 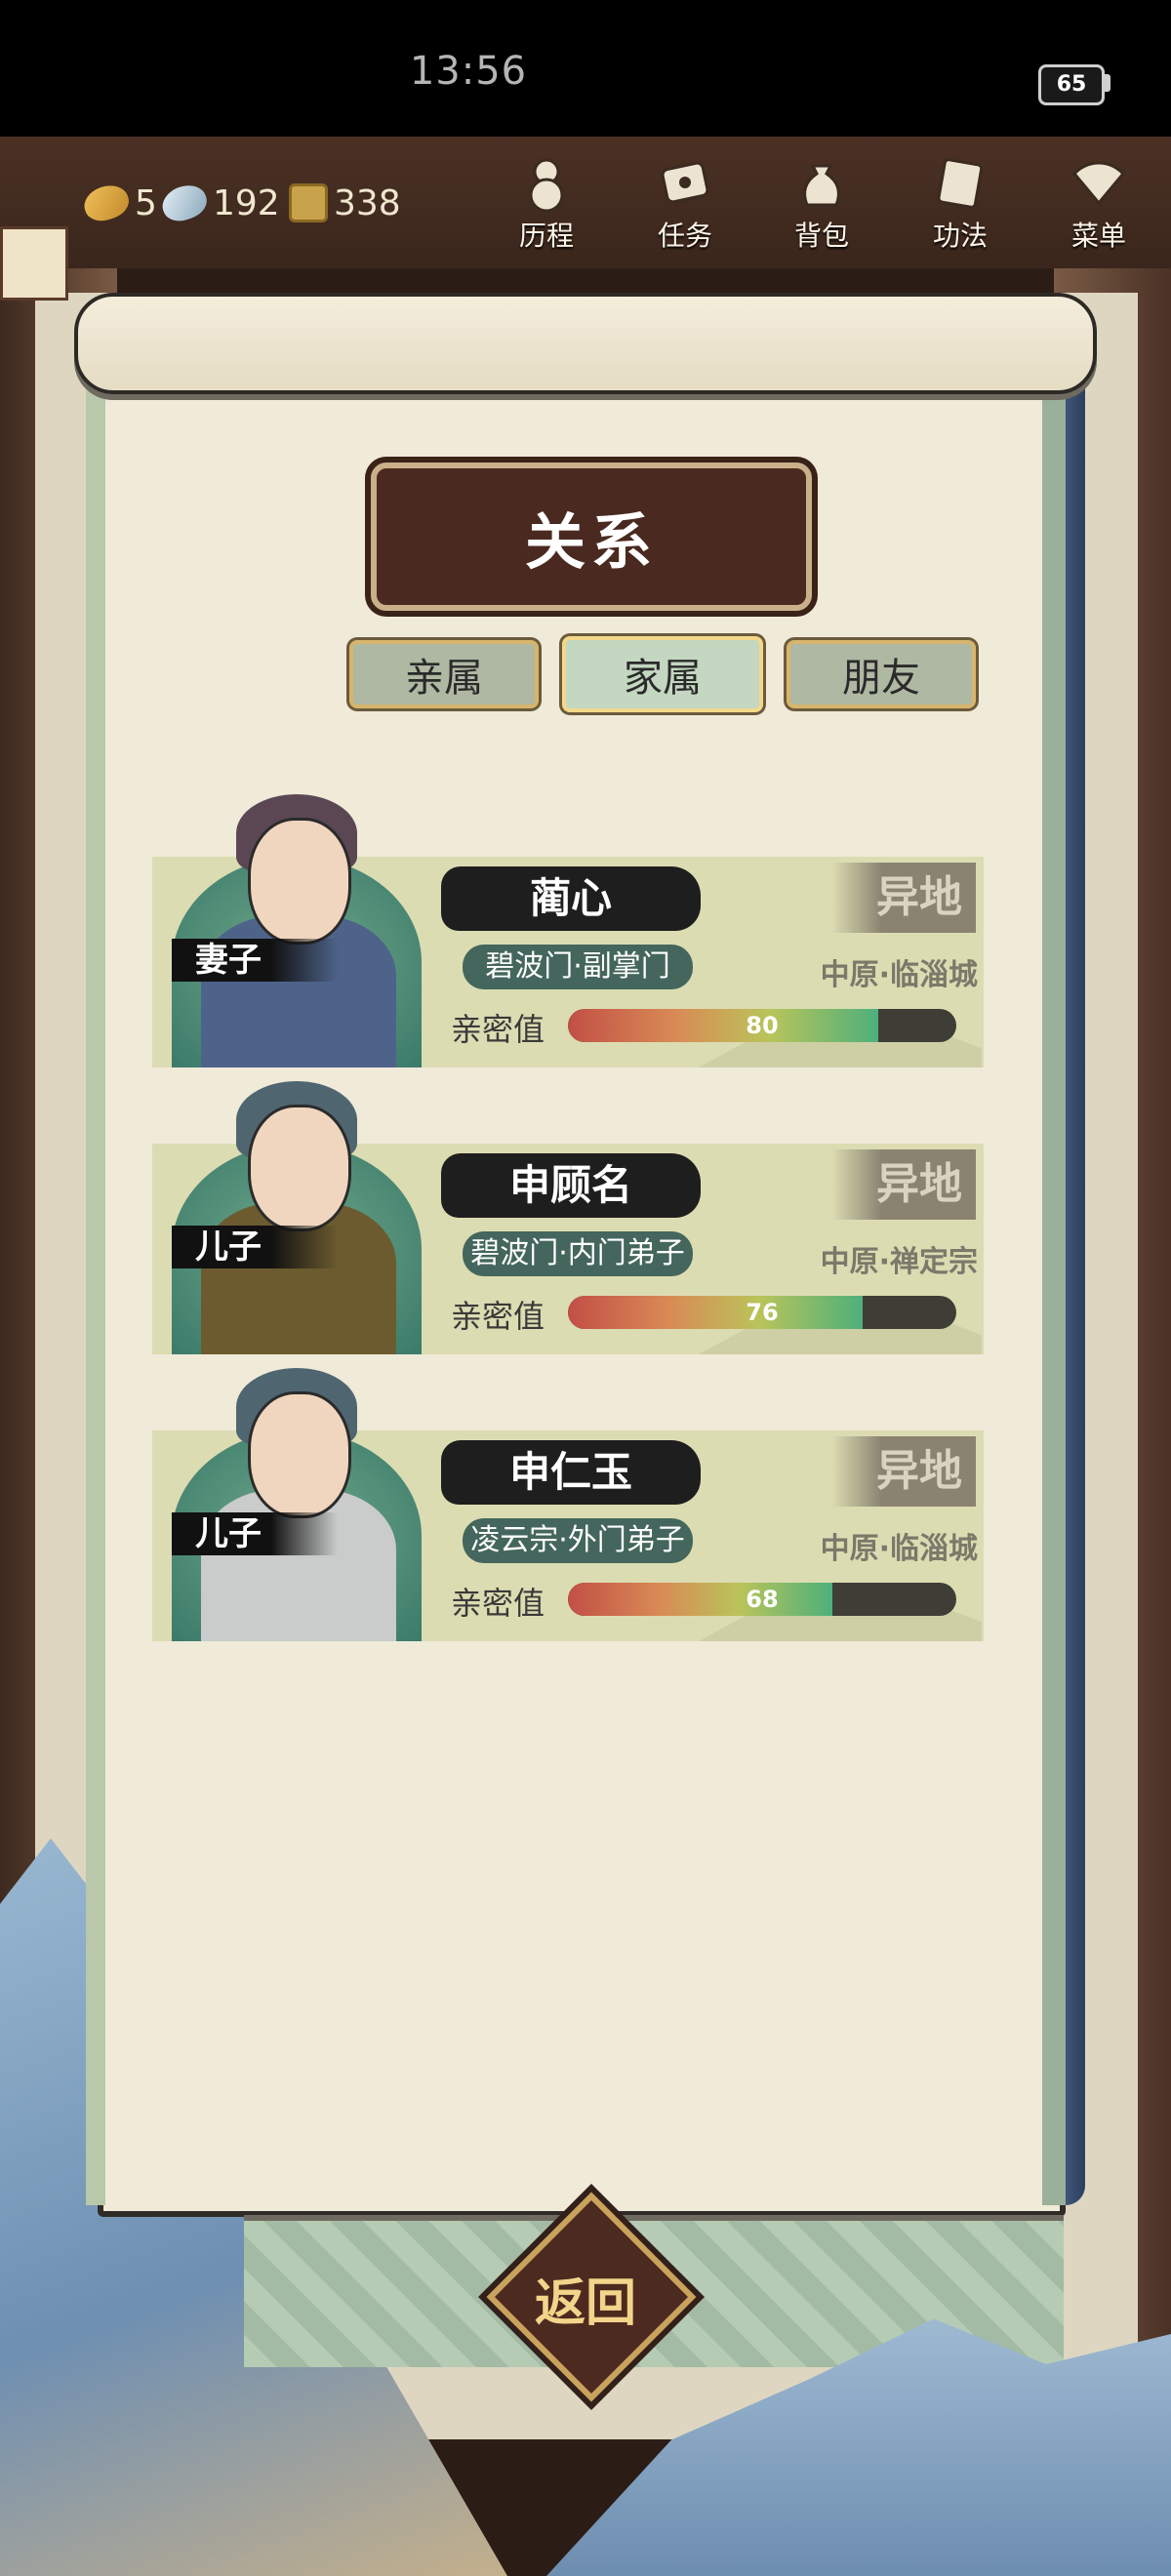 I want to click on intimacy-value: 68, so click(x=762, y=1599).